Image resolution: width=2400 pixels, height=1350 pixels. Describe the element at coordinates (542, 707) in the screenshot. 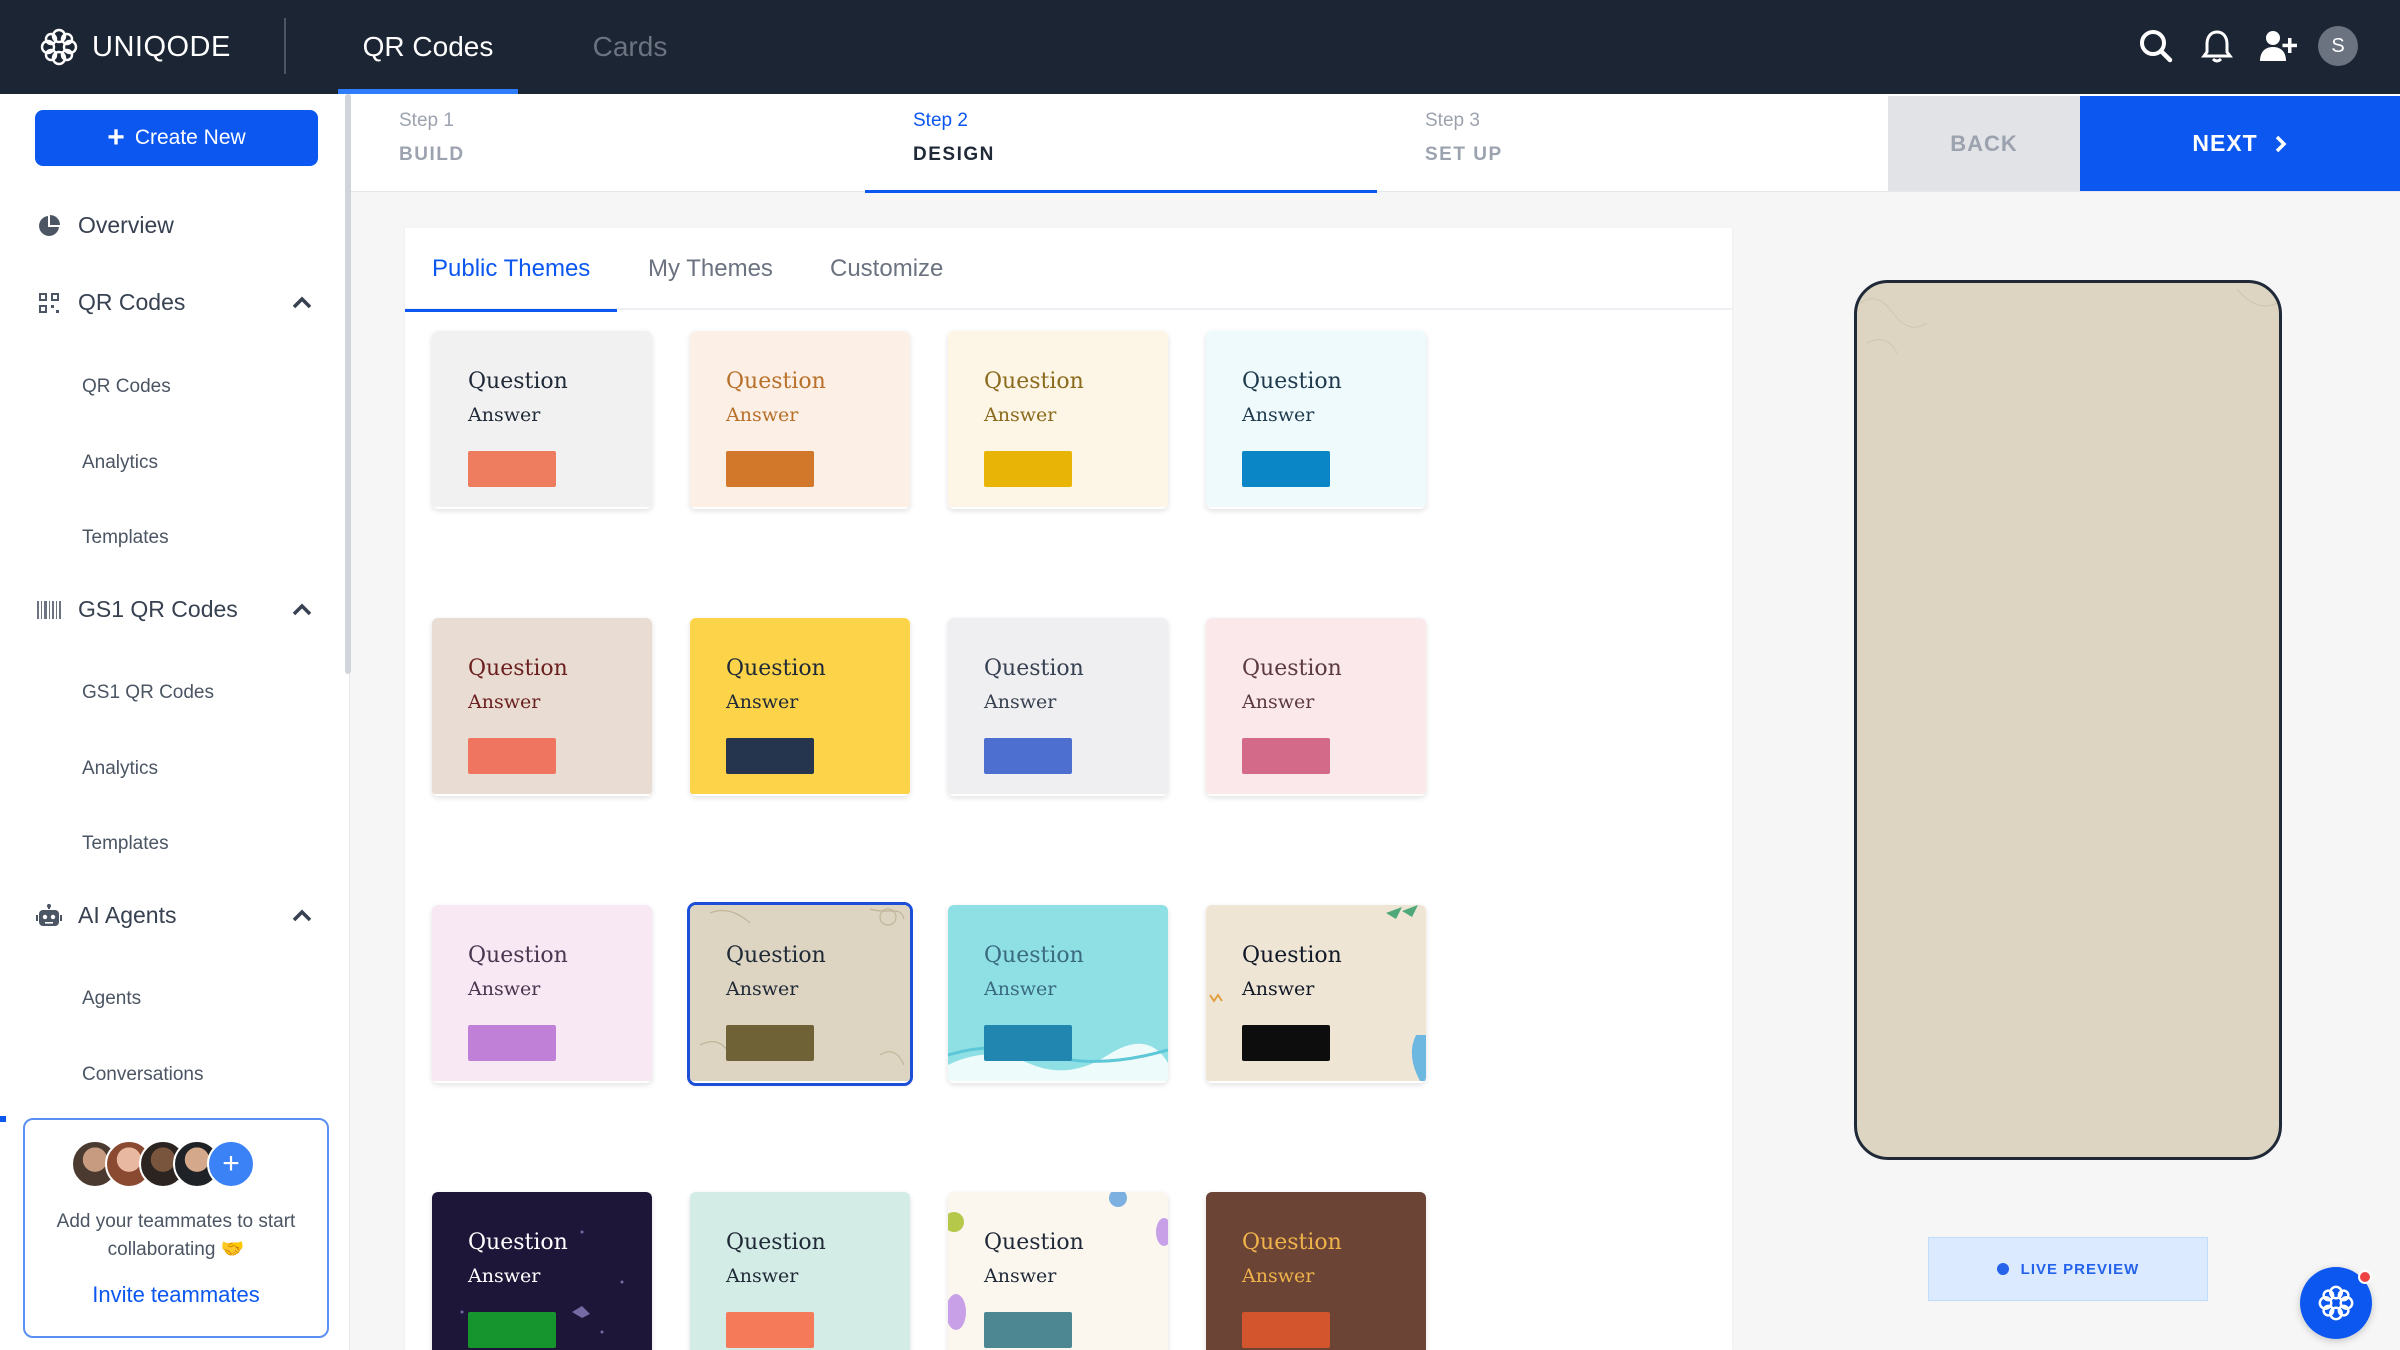

I see `theme-card: QuestionAnswerSmoke and ashes` at that location.